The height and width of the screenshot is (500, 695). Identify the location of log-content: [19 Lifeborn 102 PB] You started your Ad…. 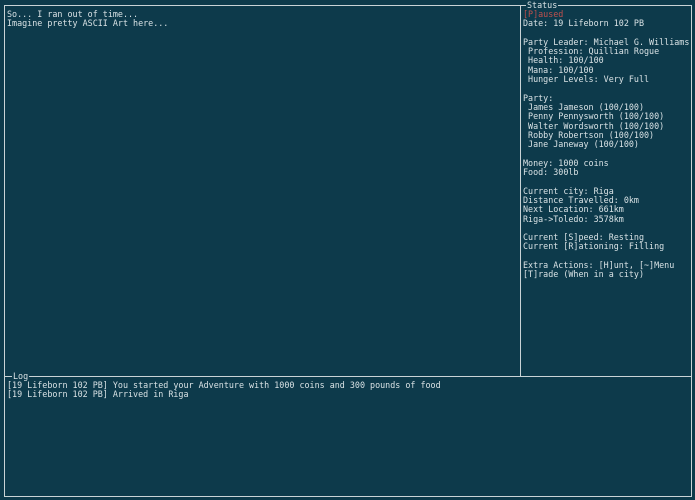
(224, 390).